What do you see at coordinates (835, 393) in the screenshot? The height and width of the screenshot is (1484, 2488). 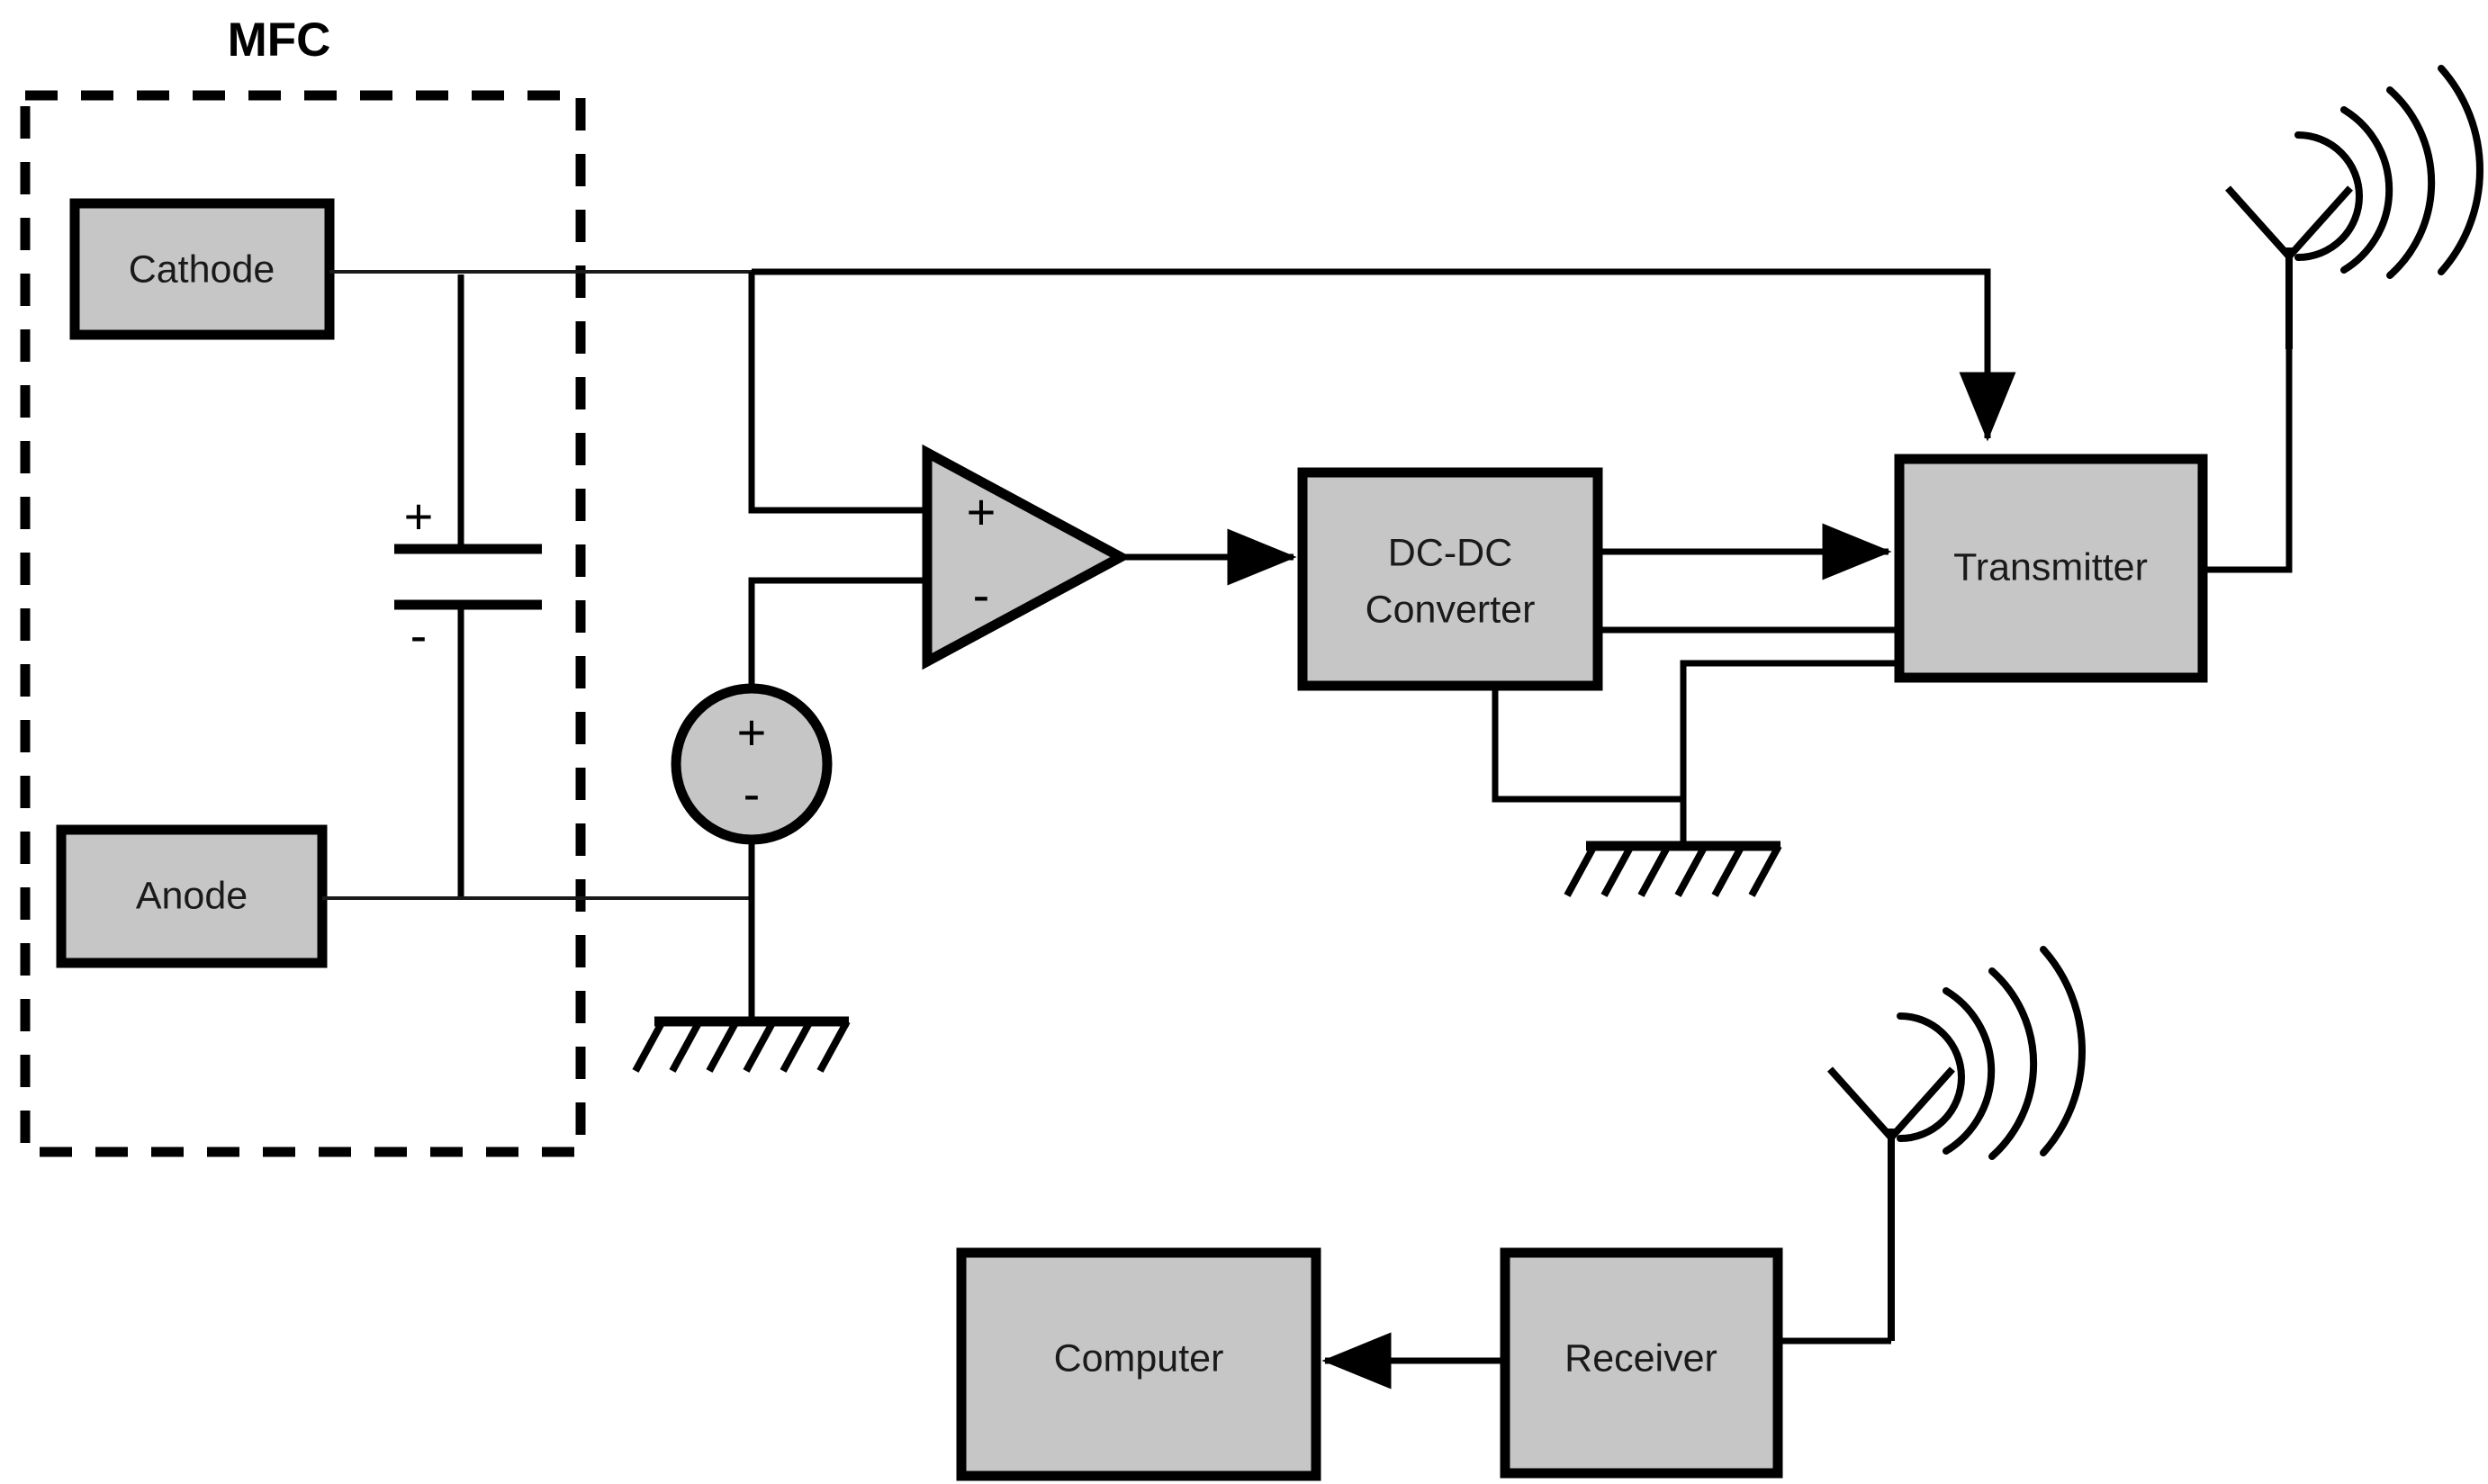 I see `wire-cathode-to-amp-plus` at bounding box center [835, 393].